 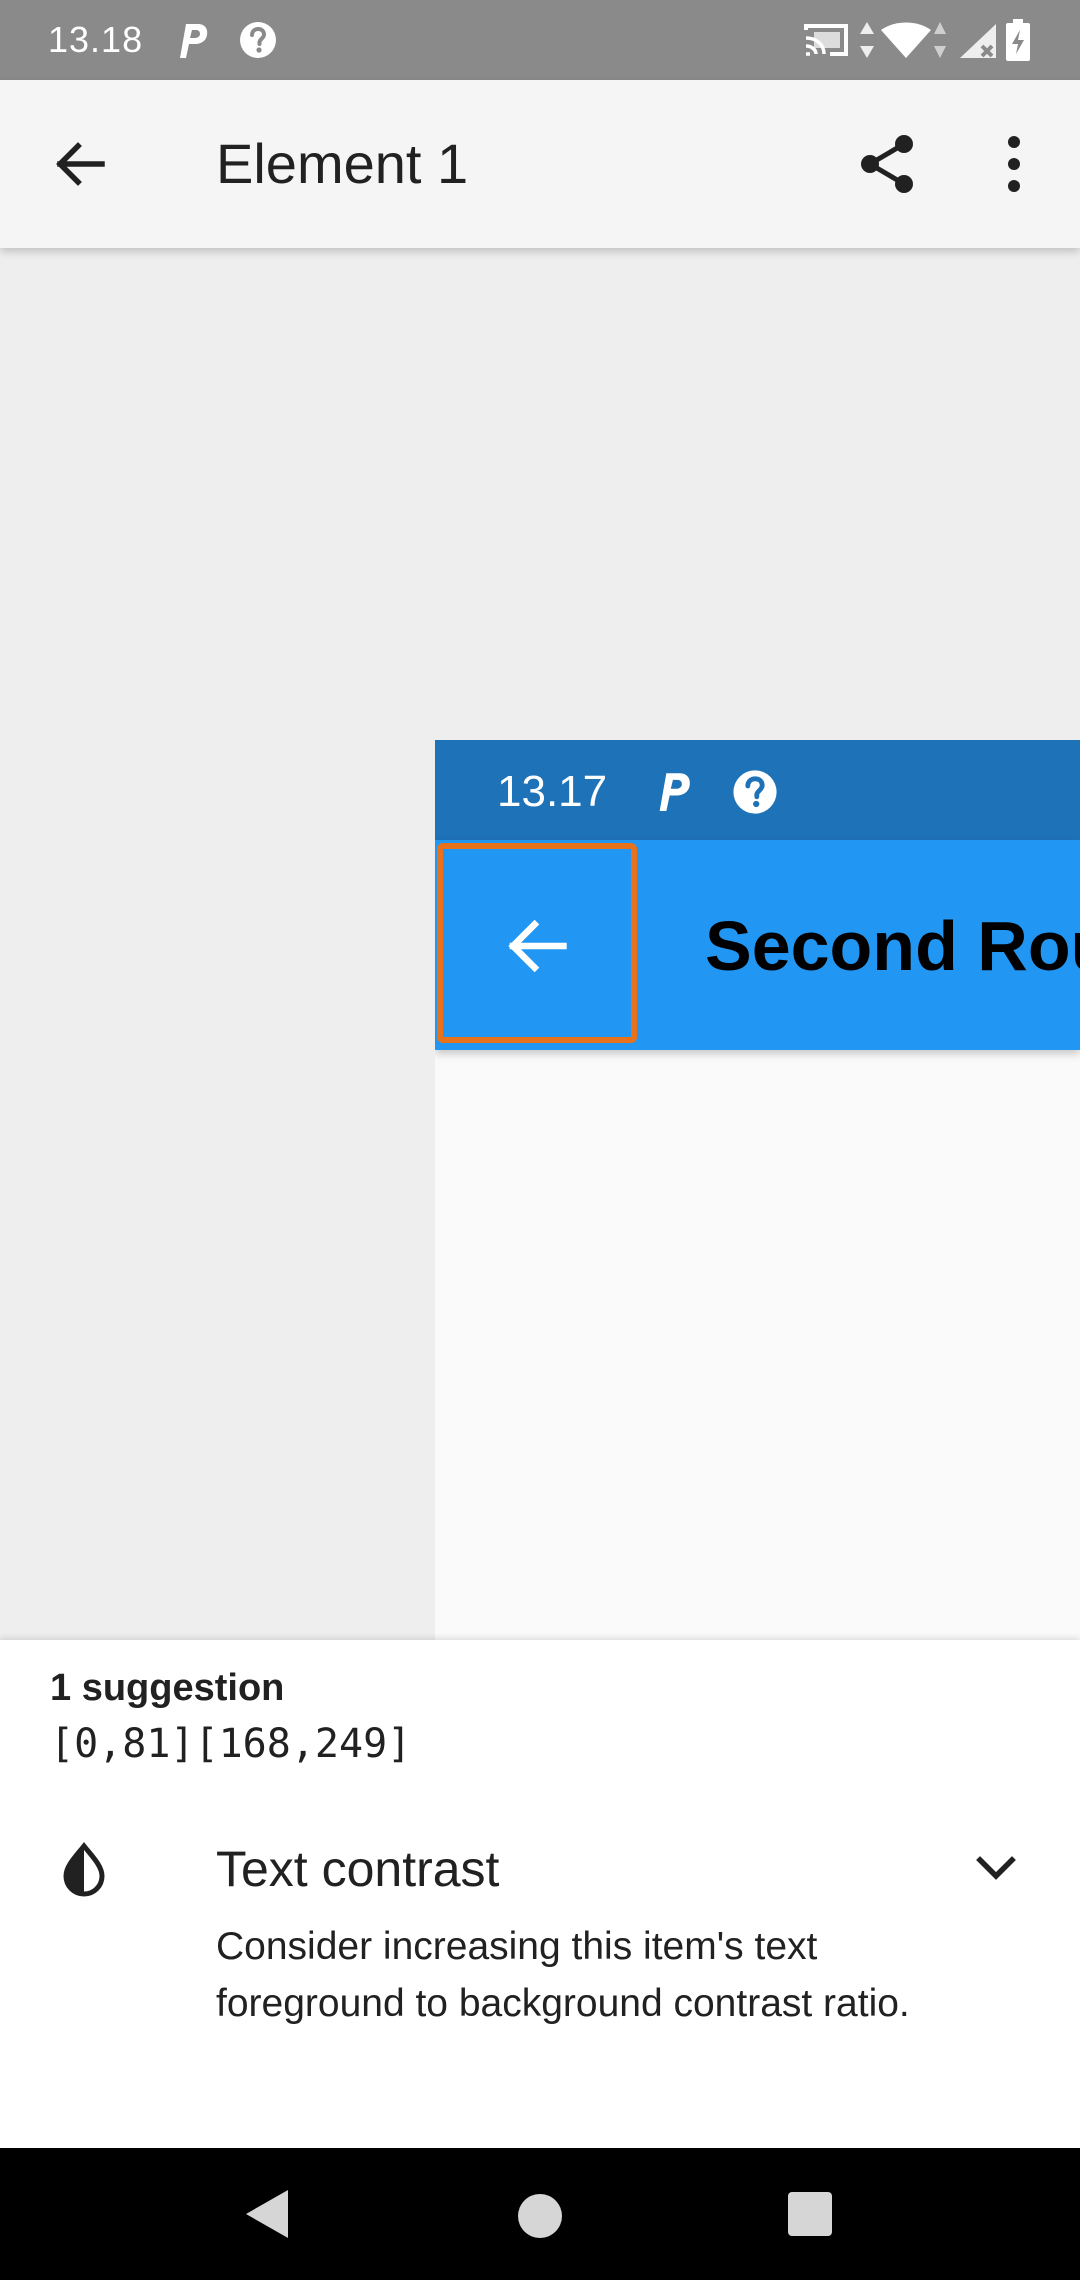 I want to click on system-navigation-bar, so click(x=540, y=2214).